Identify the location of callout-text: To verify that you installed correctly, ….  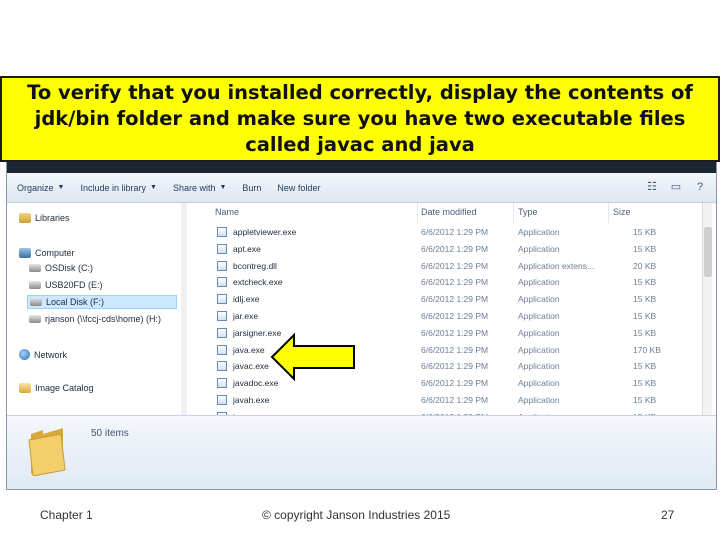
(360, 118).